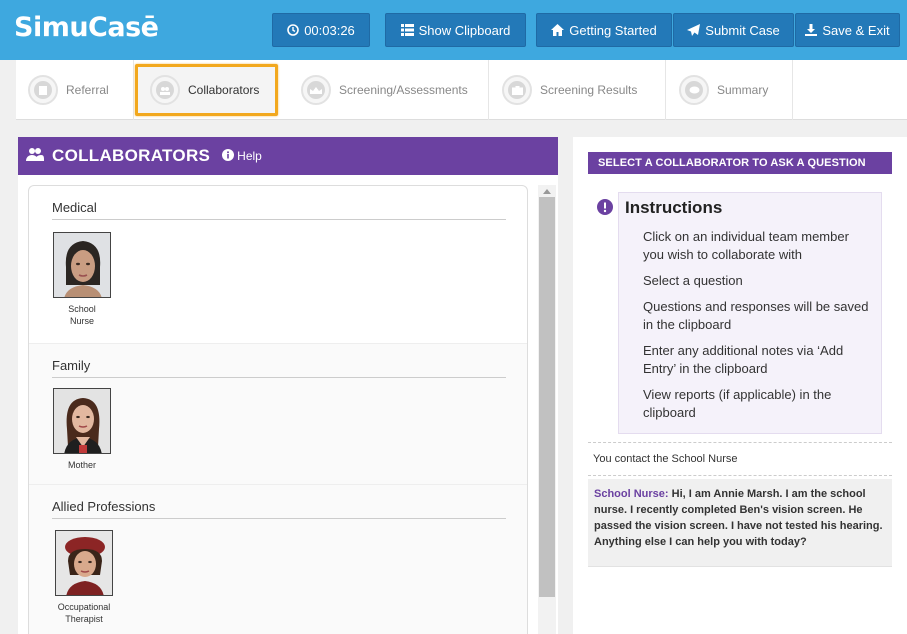  What do you see at coordinates (35, 156) in the screenshot?
I see `users-icon` at bounding box center [35, 156].